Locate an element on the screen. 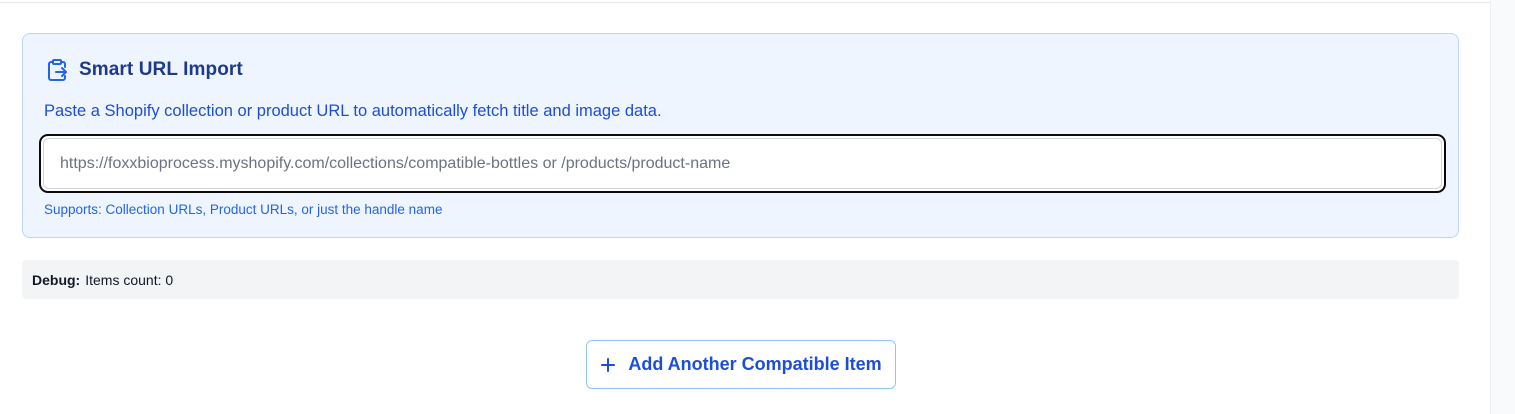  debug-items-count: Items count: 0 is located at coordinates (129, 279).